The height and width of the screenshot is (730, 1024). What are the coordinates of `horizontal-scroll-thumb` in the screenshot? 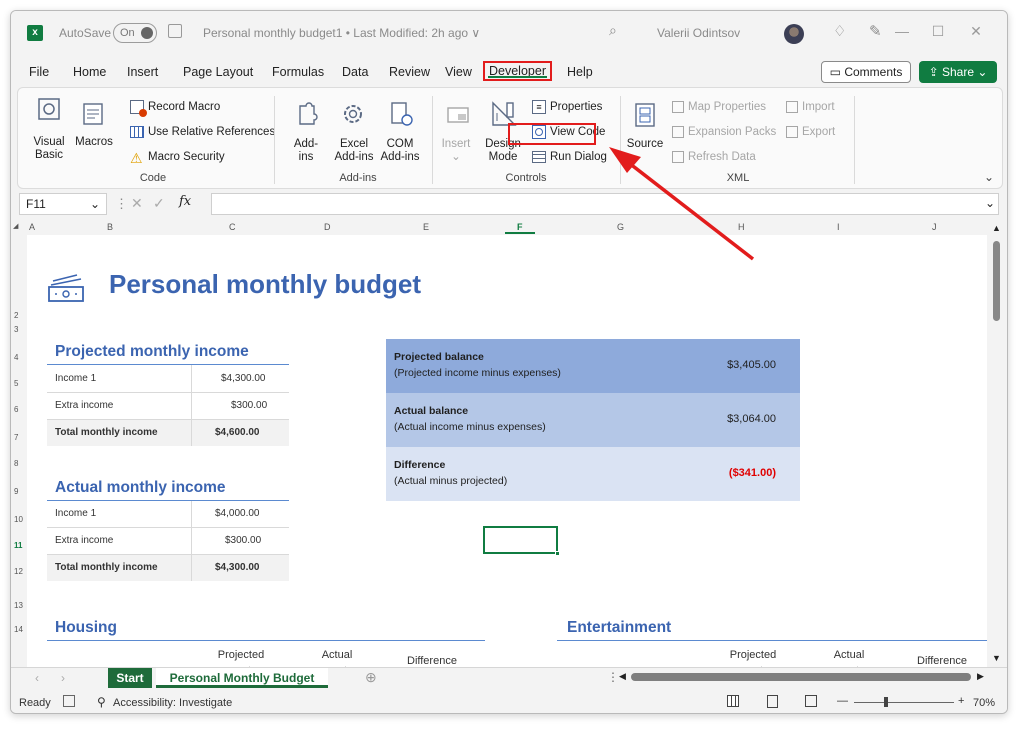 It's located at (801, 677).